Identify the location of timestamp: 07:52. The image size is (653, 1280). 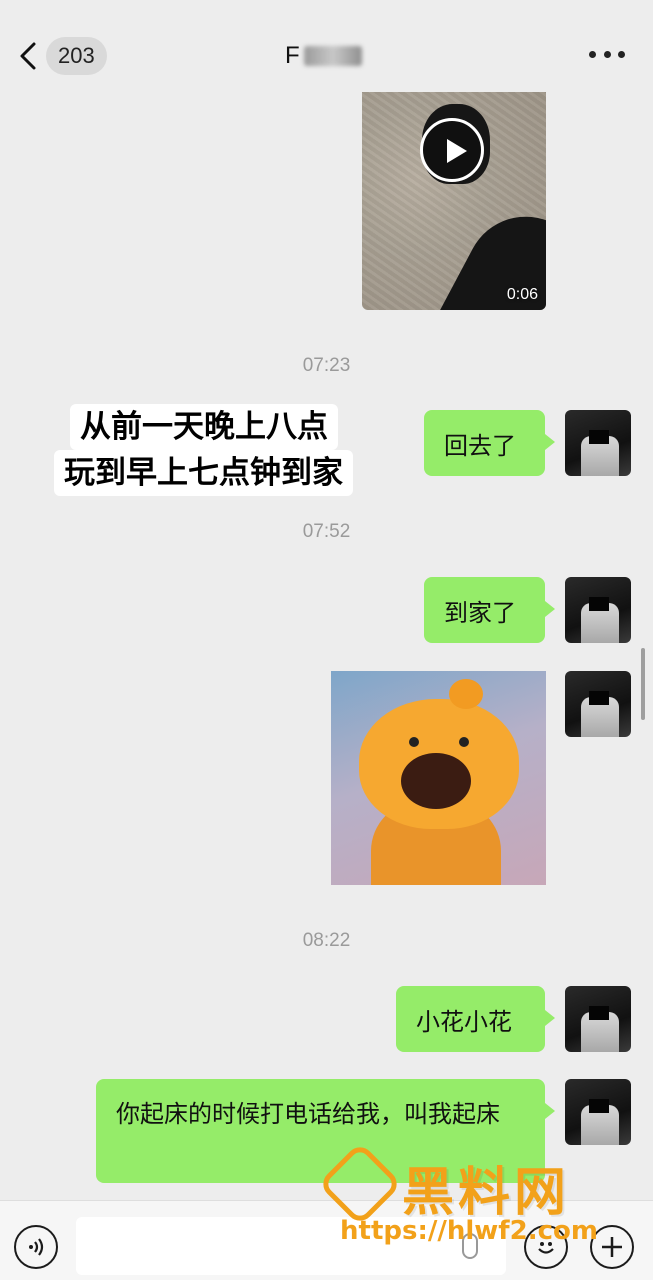
(326, 531).